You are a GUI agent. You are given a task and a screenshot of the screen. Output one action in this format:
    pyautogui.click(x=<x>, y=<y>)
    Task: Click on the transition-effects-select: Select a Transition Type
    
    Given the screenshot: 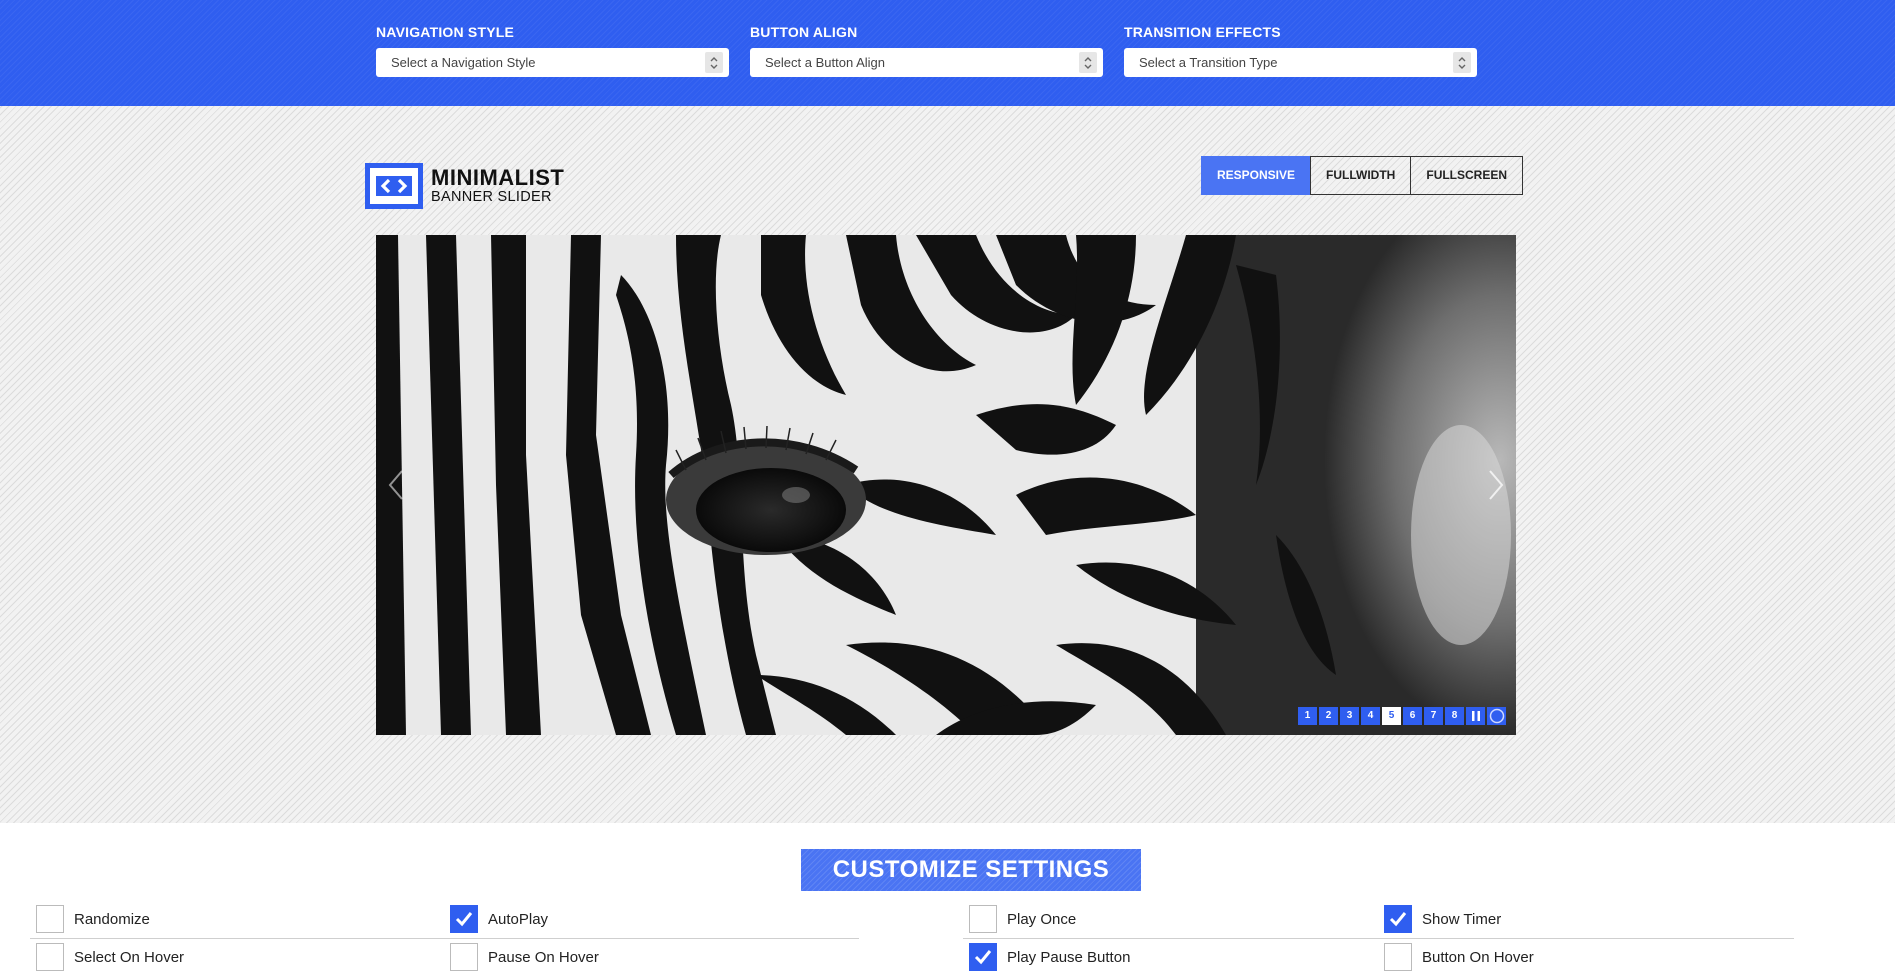 What is the action you would take?
    pyautogui.click(x=1300, y=62)
    